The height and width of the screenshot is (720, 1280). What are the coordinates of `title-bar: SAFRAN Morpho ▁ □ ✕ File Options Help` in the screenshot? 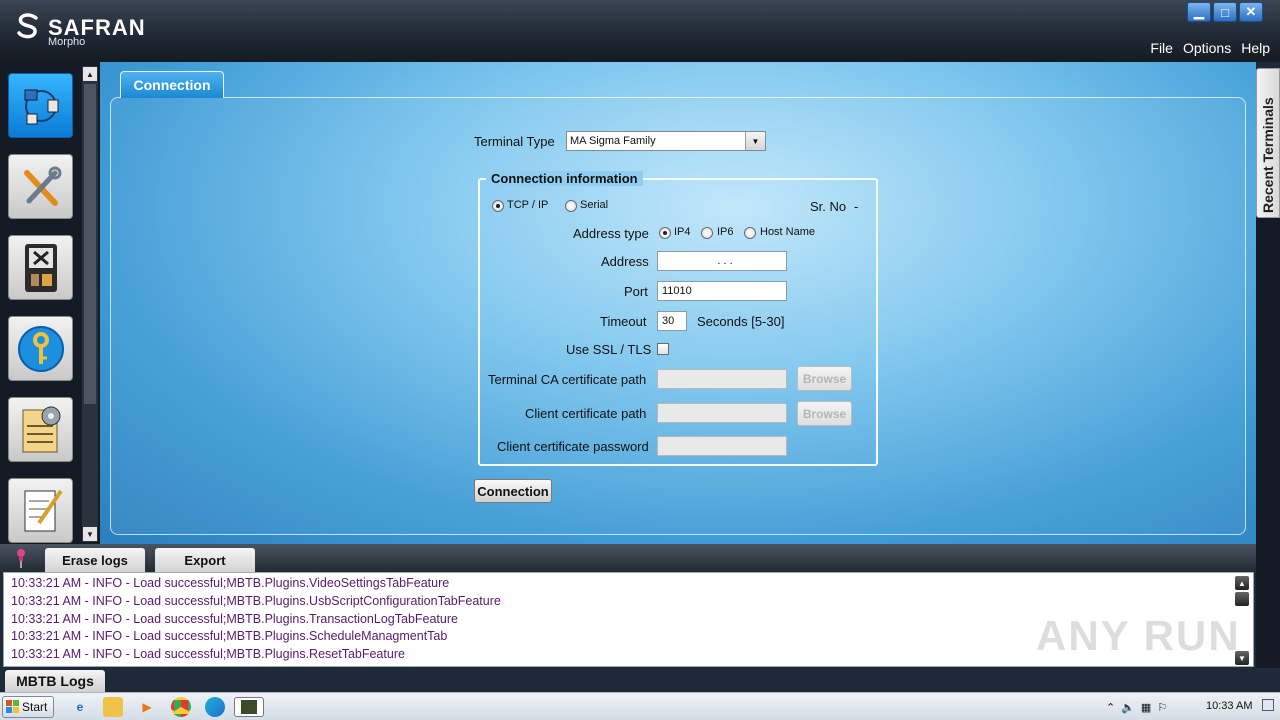 It's located at (640, 31).